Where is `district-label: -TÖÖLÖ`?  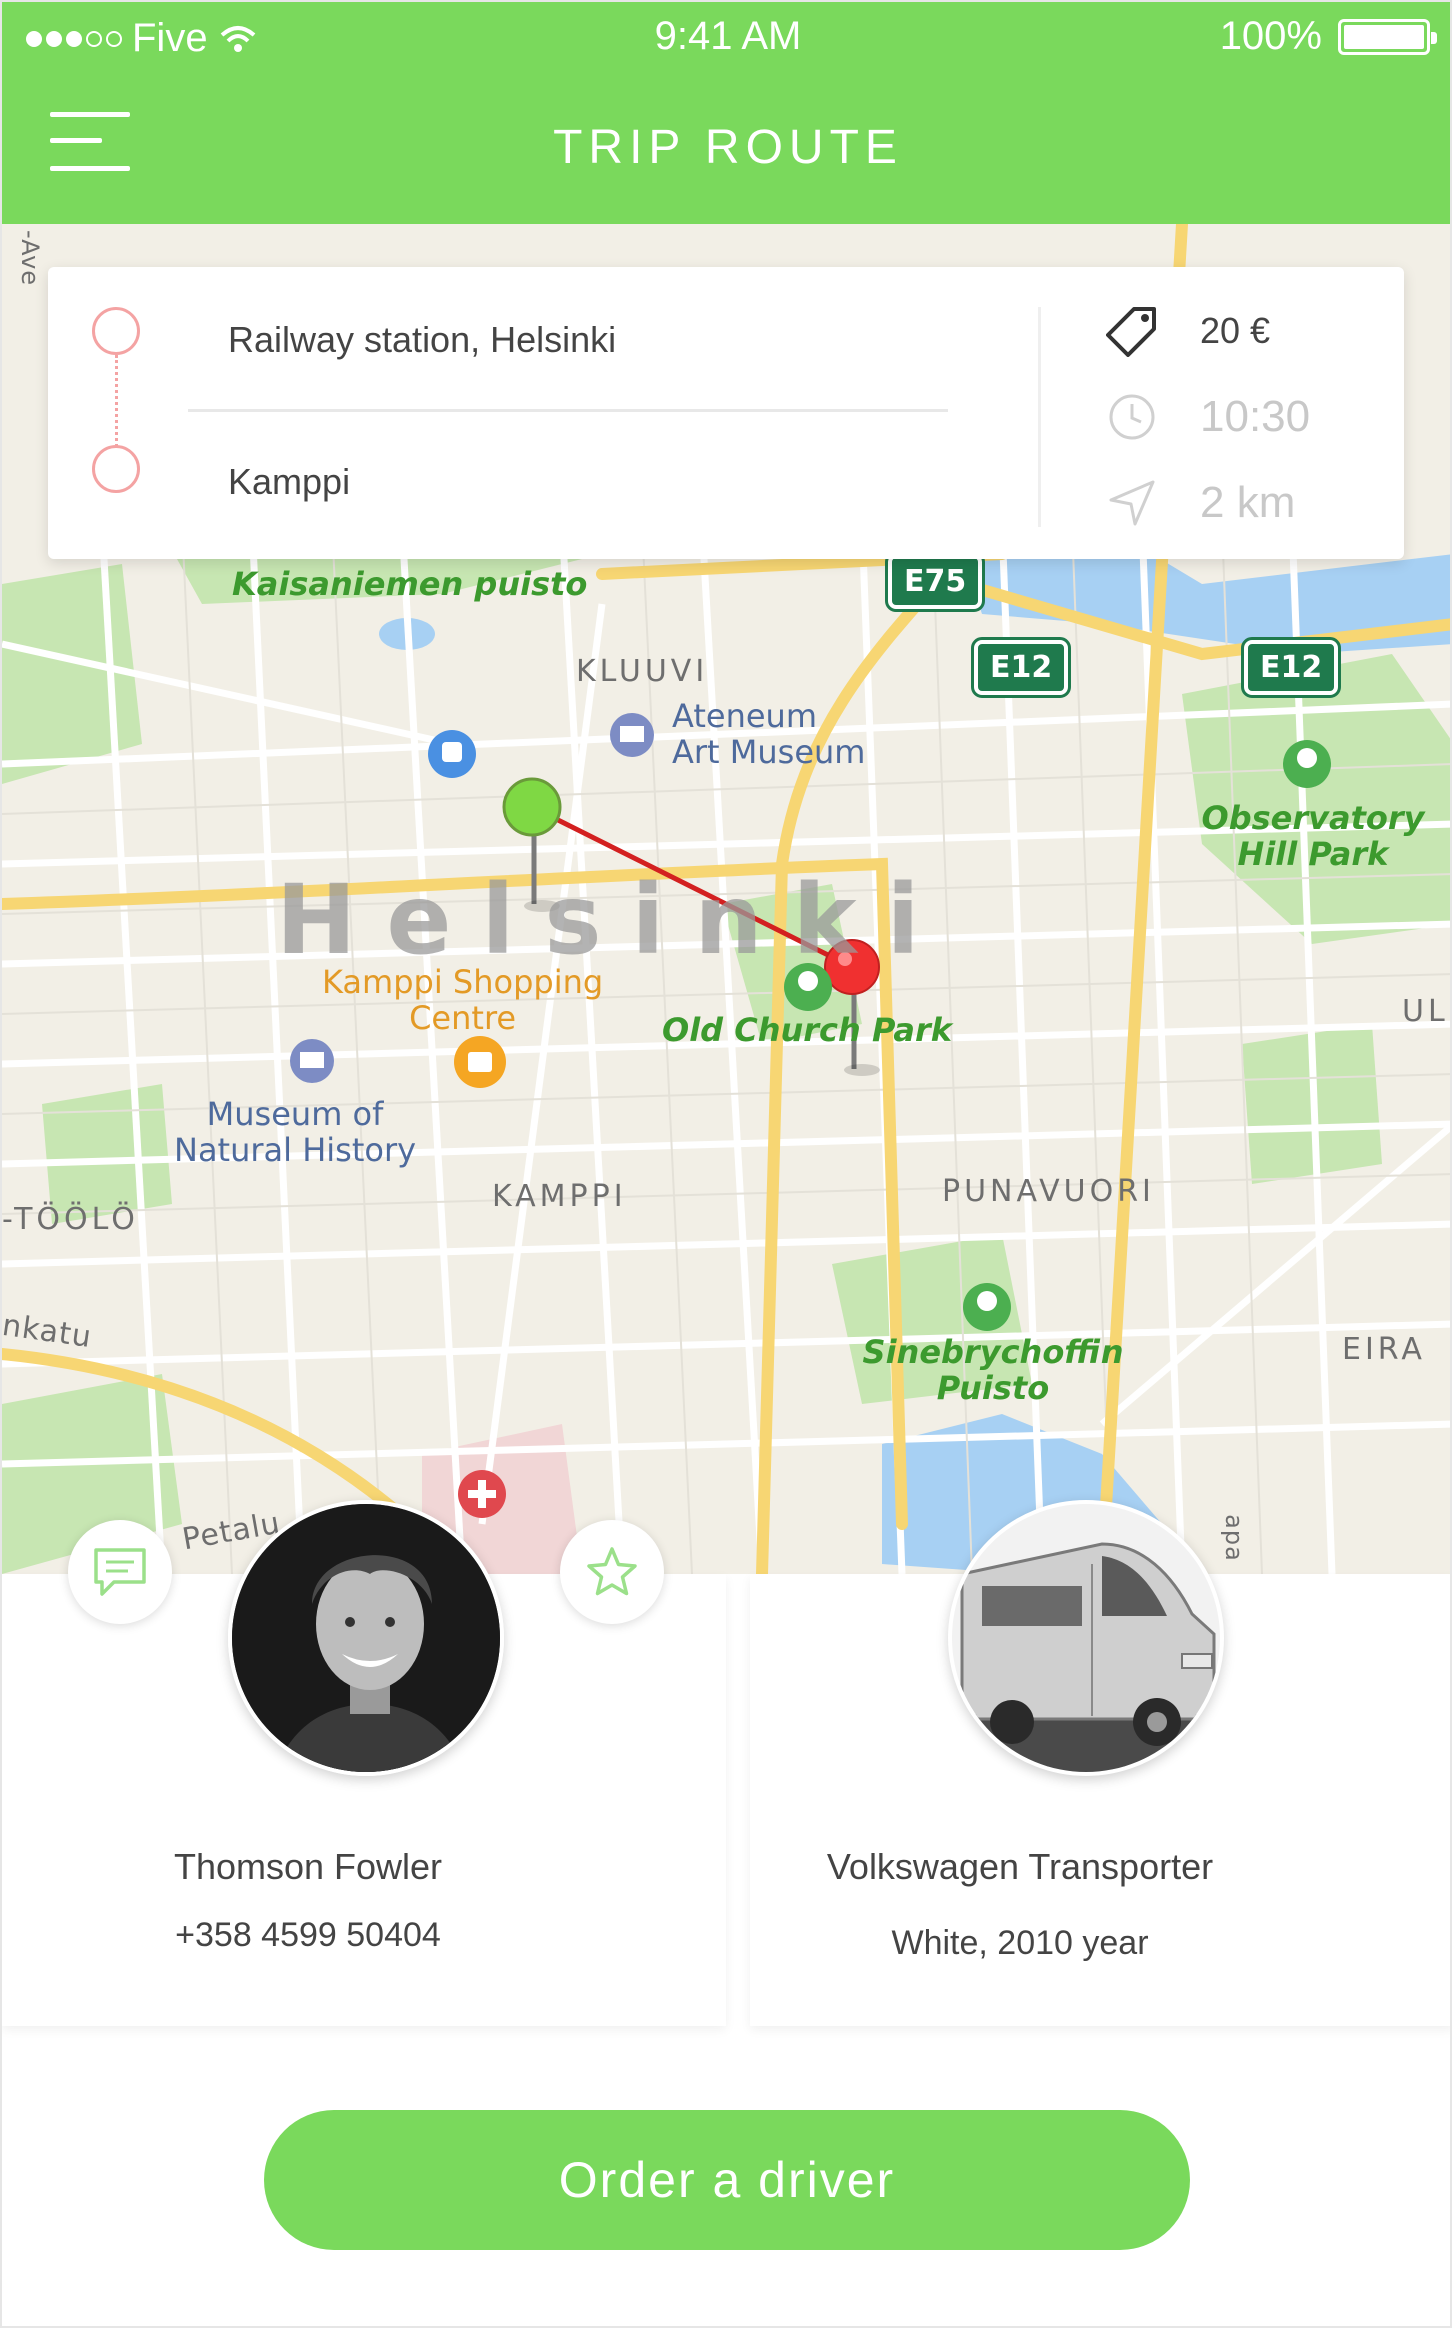 district-label: -TÖÖLÖ is located at coordinates (70, 1219).